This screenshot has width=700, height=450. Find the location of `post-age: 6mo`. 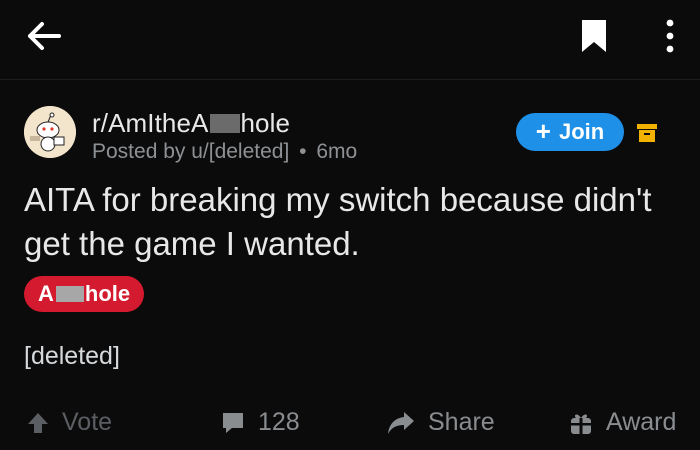

post-age: 6mo is located at coordinates (337, 151).